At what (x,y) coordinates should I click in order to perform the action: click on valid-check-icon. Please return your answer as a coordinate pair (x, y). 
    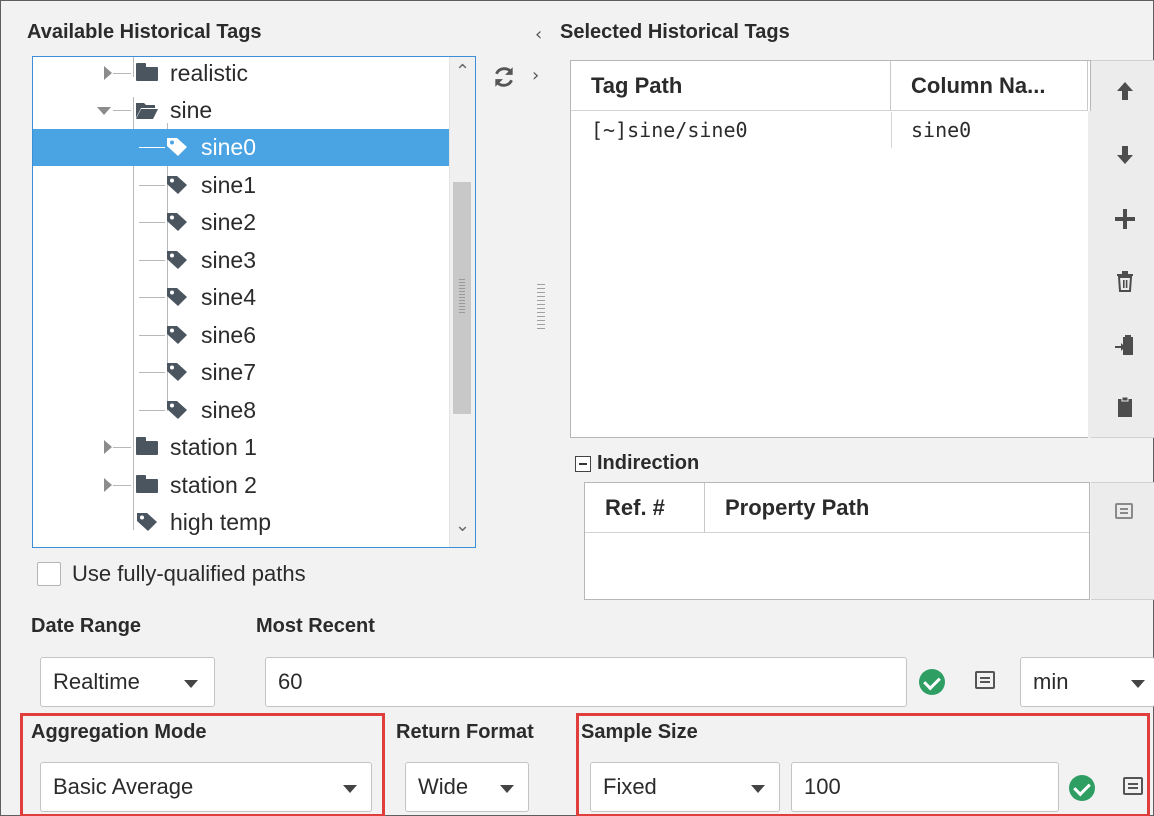
    Looking at the image, I should click on (932, 682).